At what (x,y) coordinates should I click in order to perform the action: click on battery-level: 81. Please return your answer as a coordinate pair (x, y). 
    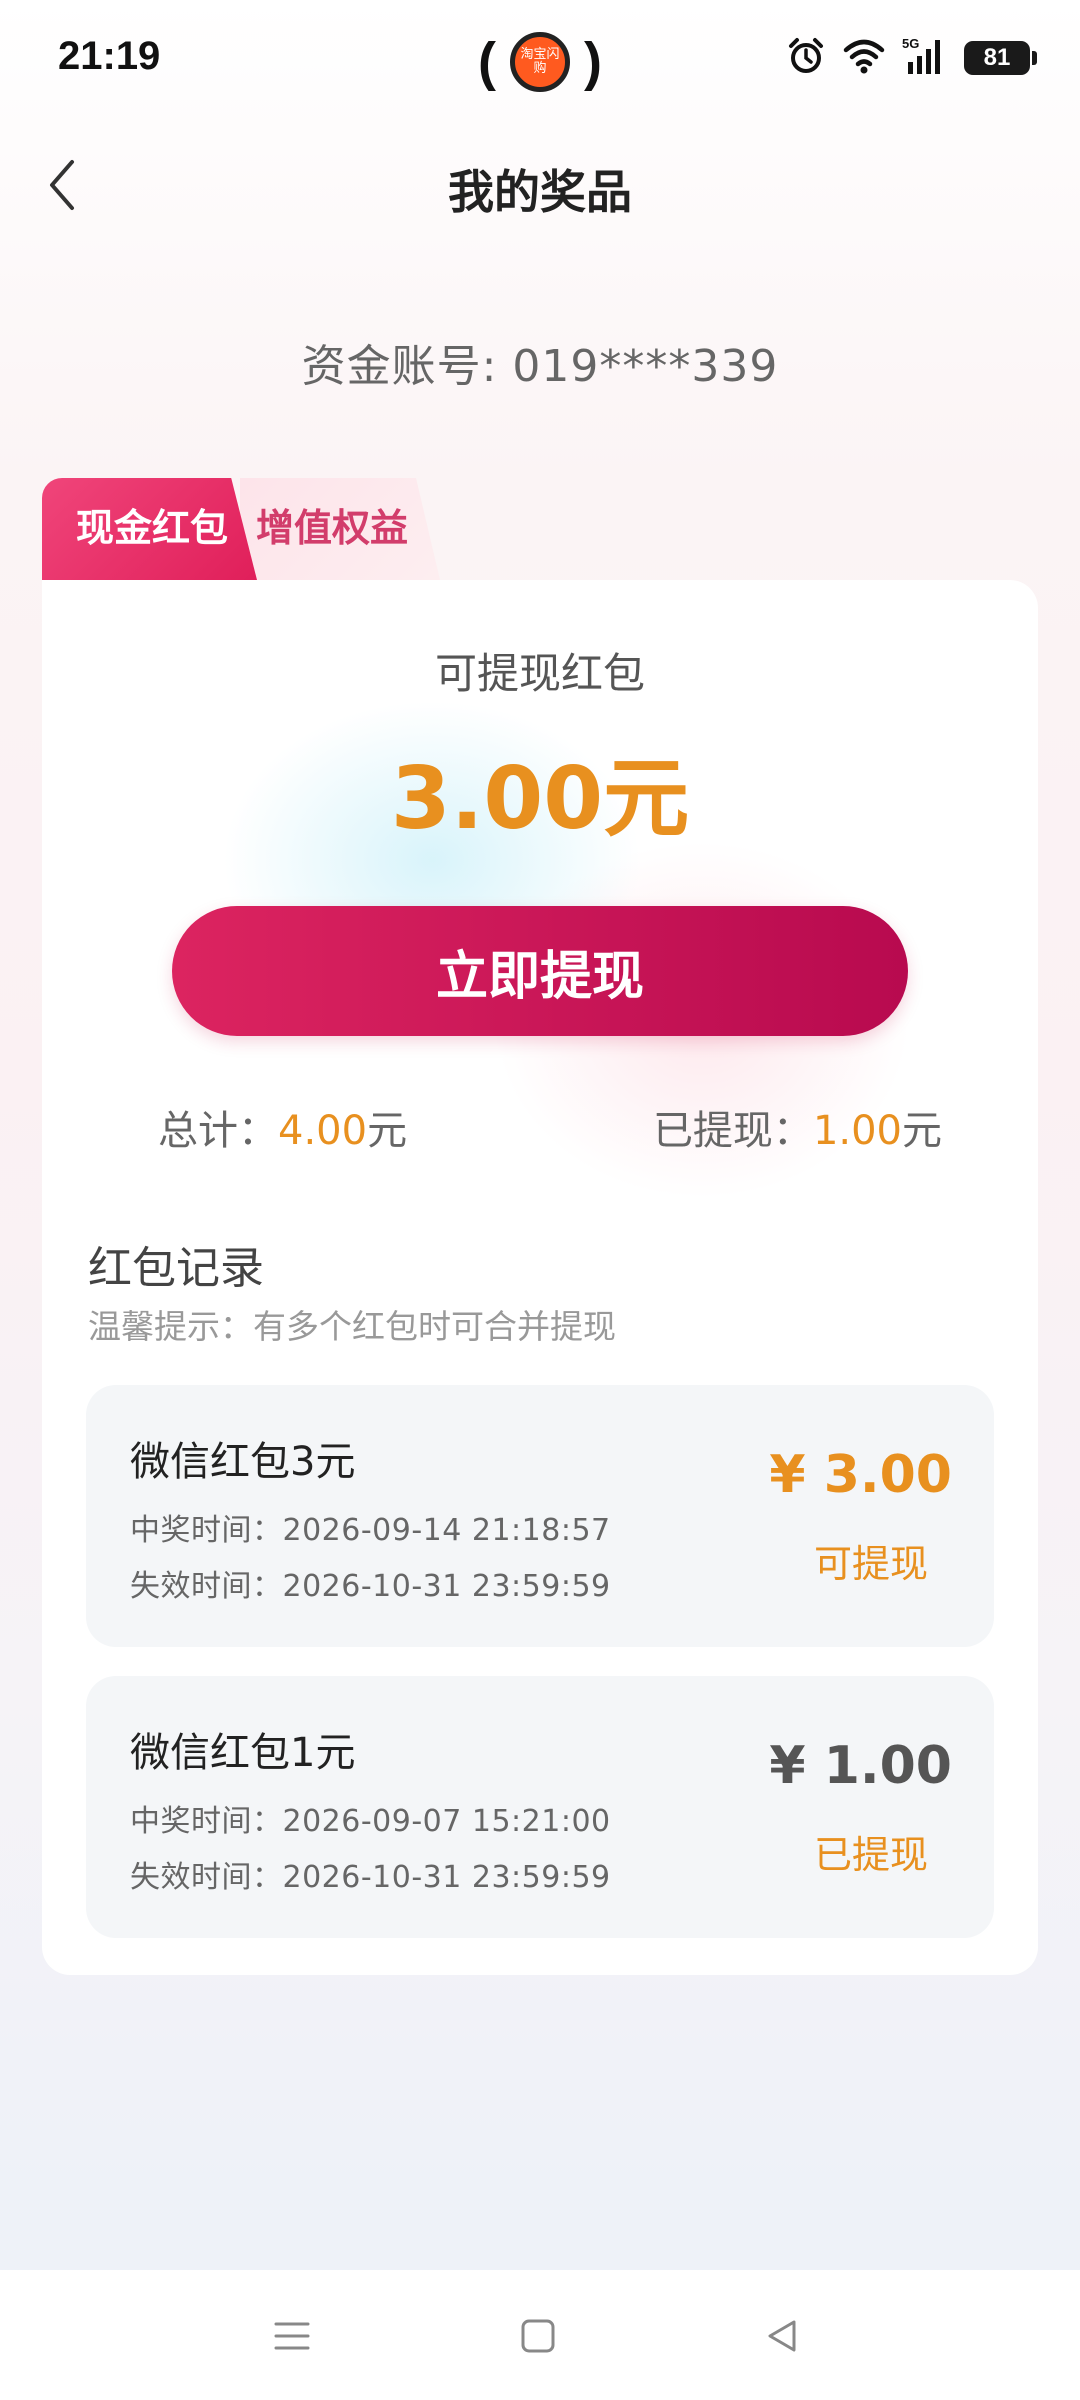
    Looking at the image, I should click on (997, 57).